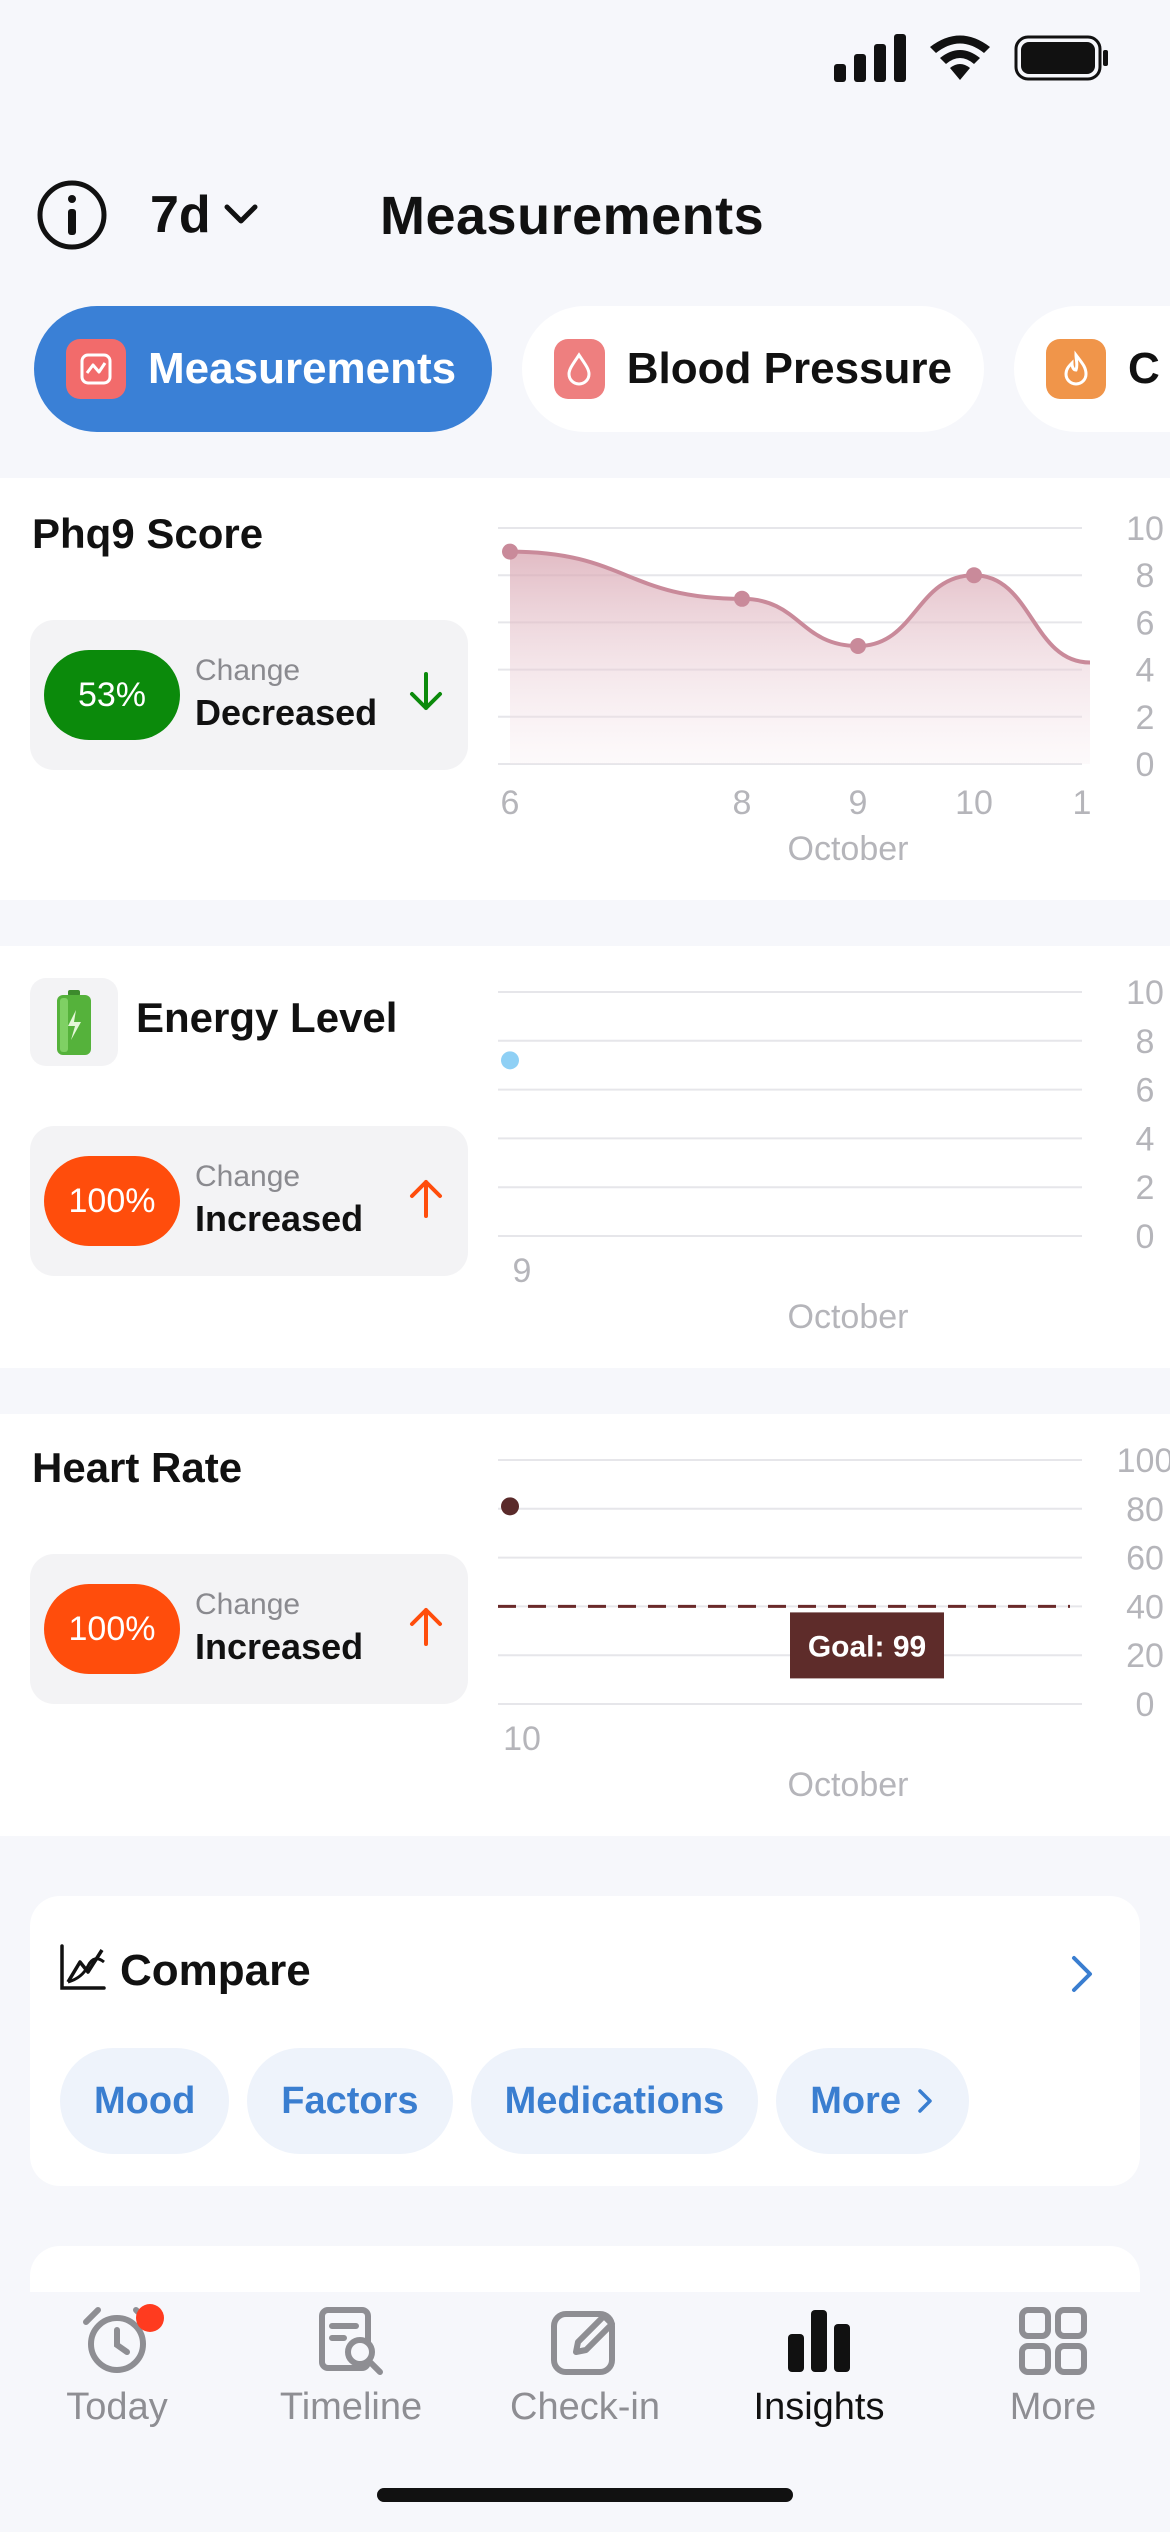 This screenshot has height=2532, width=1170. I want to click on category-chips: Measurements Blood Pressure C, so click(585, 370).